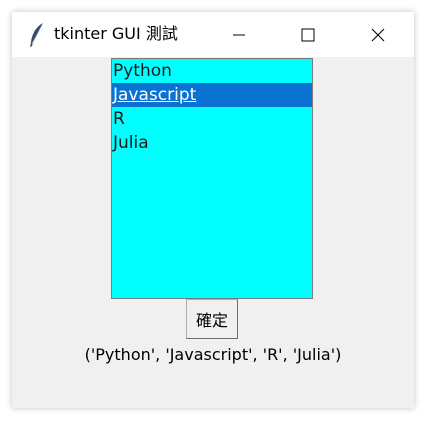  I want to click on minimize-button, so click(239, 34).